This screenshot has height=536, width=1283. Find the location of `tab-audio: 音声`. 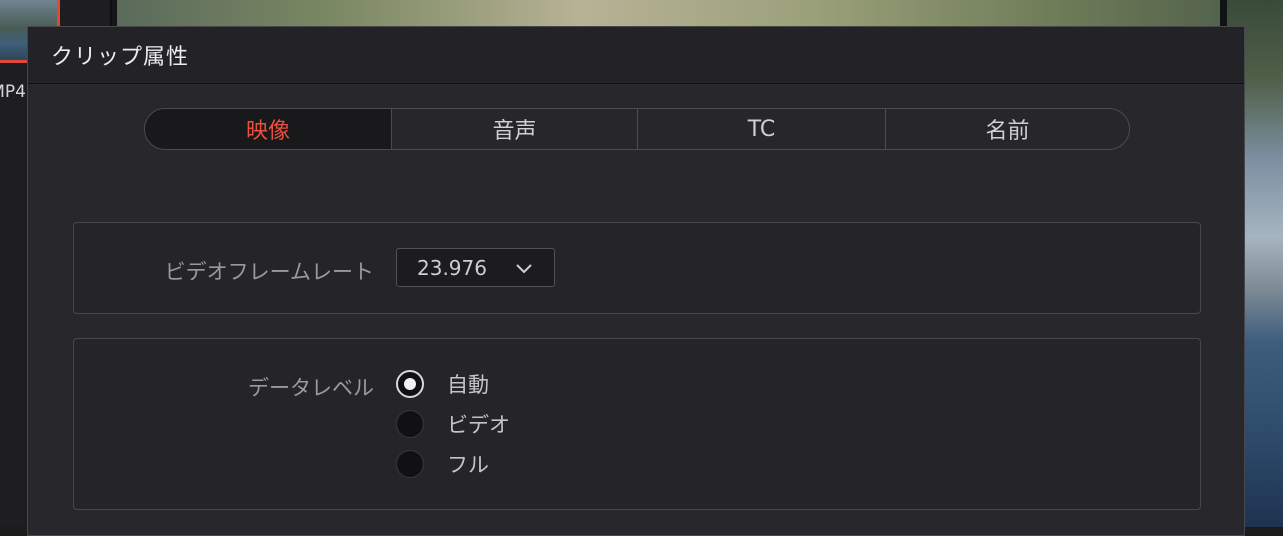

tab-audio: 音声 is located at coordinates (514, 129).